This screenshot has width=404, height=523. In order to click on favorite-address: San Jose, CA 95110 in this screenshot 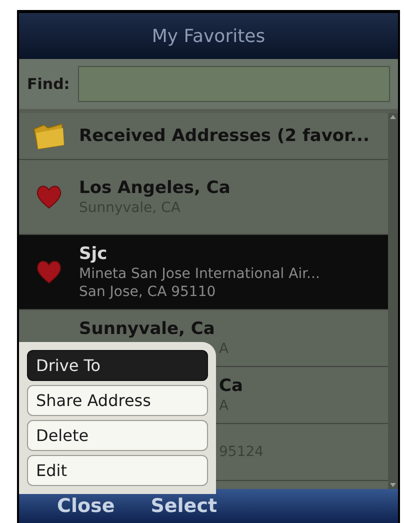, I will do `click(148, 292)`.